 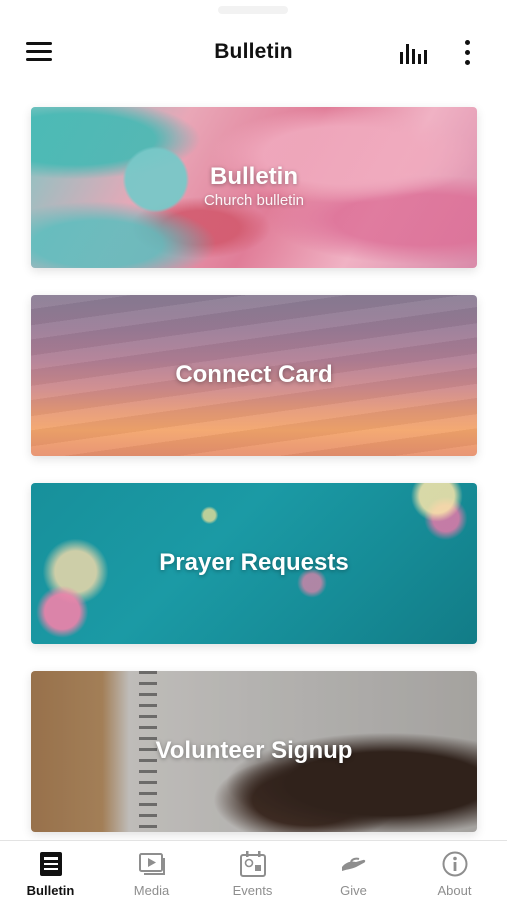 I want to click on bulletin-card-text: Bulletin Church bulletin, so click(x=254, y=186).